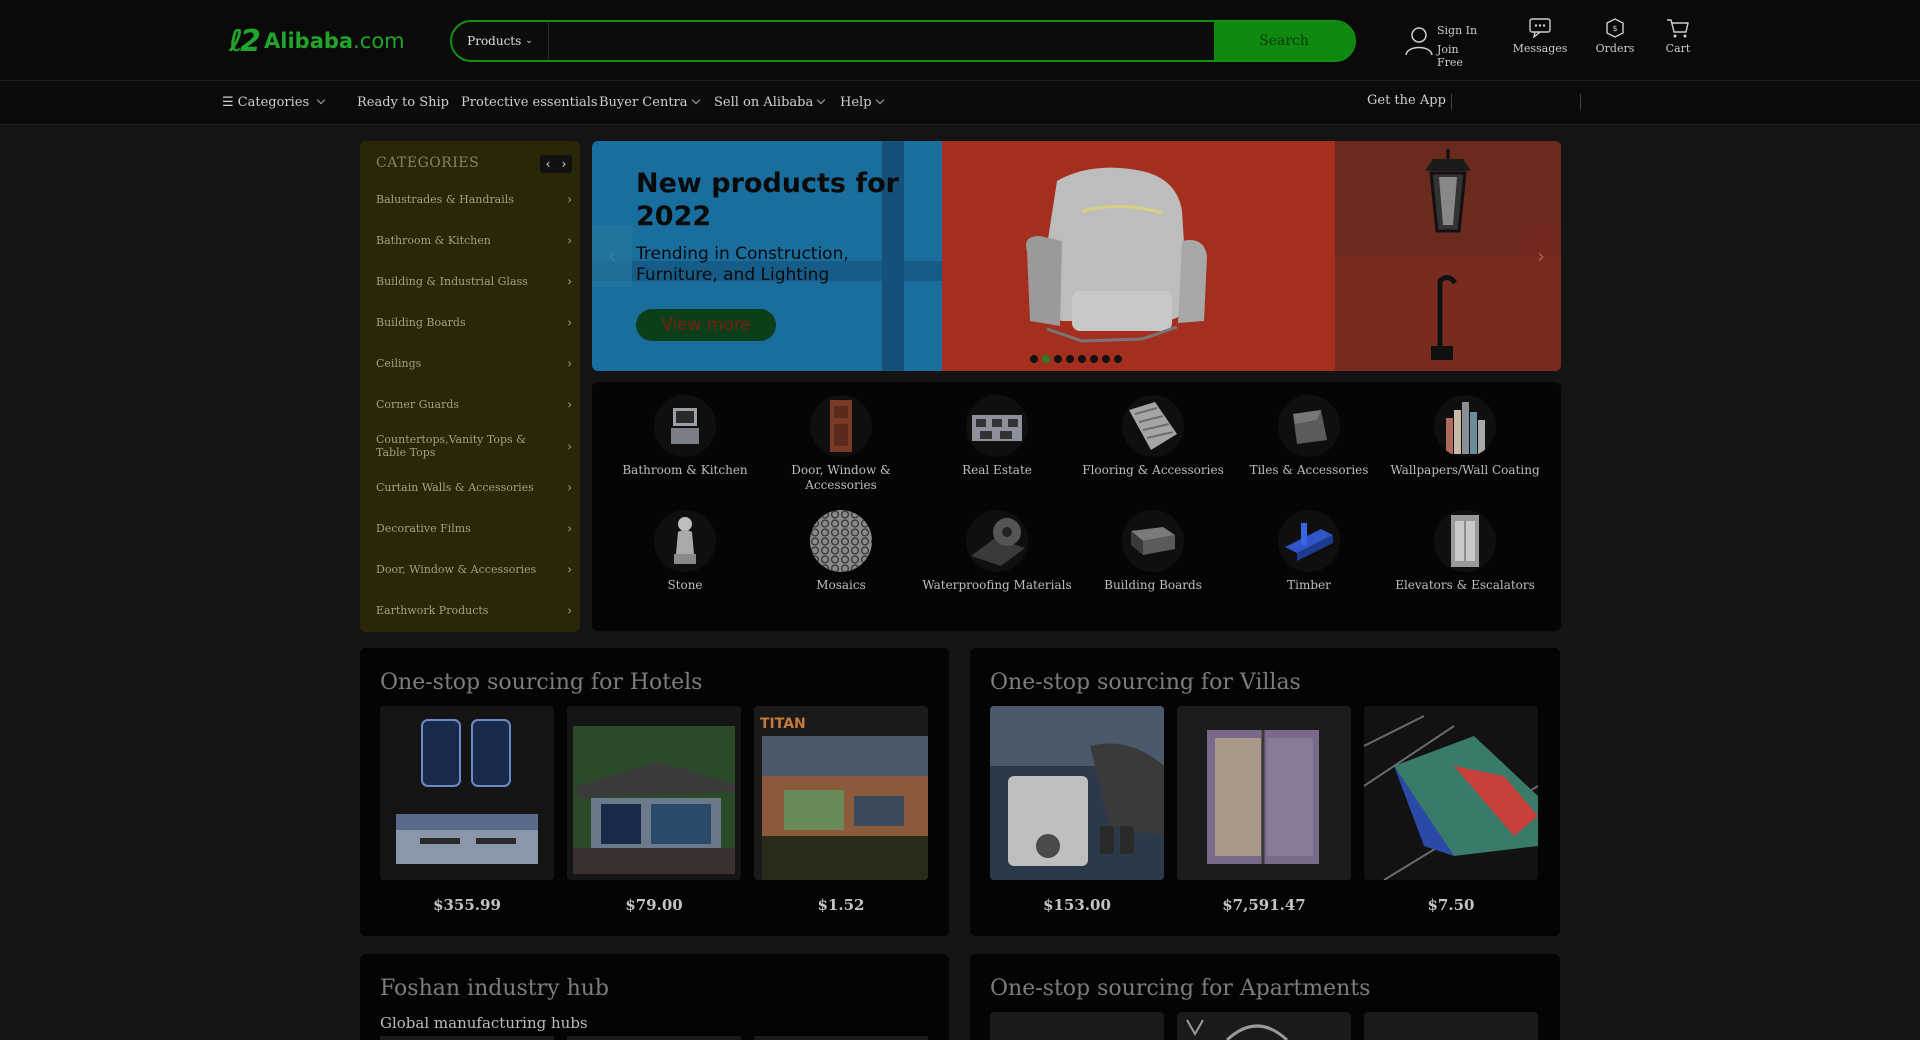 The width and height of the screenshot is (1920, 1040). I want to click on sidebar-item-earthwork: Earthwork Products ›, so click(474, 611).